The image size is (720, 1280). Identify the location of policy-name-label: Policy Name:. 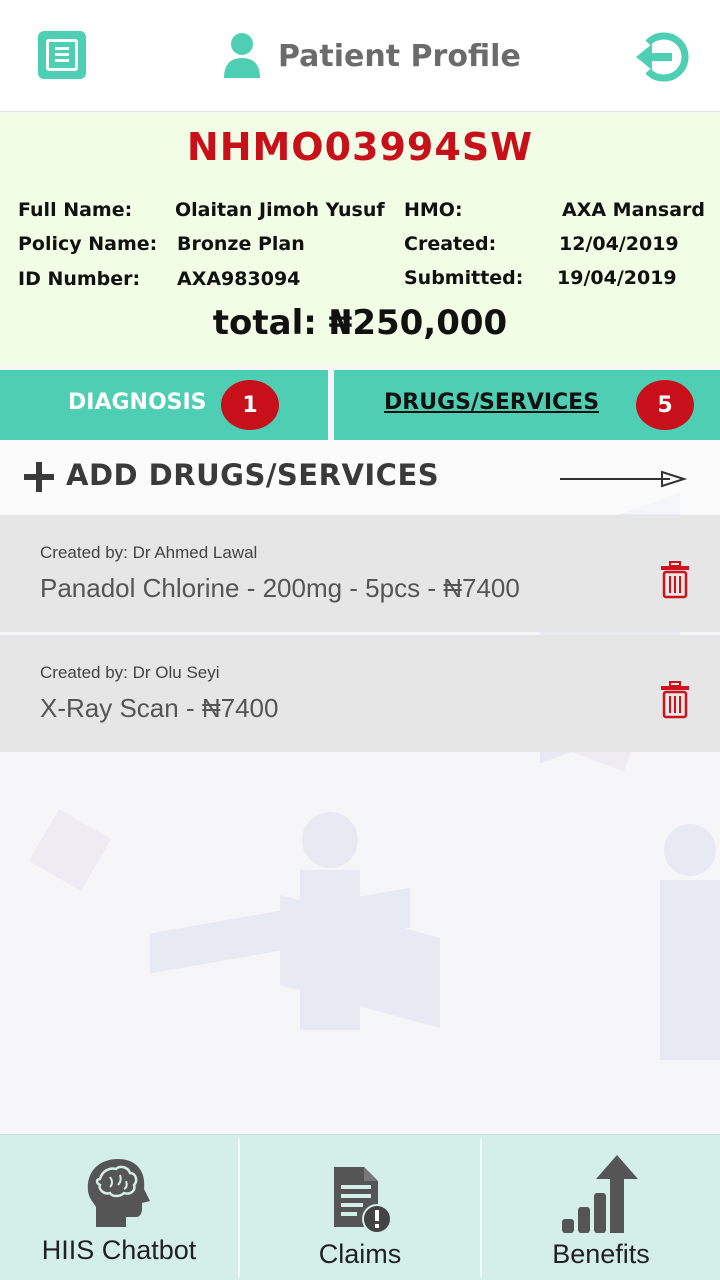
(88, 244).